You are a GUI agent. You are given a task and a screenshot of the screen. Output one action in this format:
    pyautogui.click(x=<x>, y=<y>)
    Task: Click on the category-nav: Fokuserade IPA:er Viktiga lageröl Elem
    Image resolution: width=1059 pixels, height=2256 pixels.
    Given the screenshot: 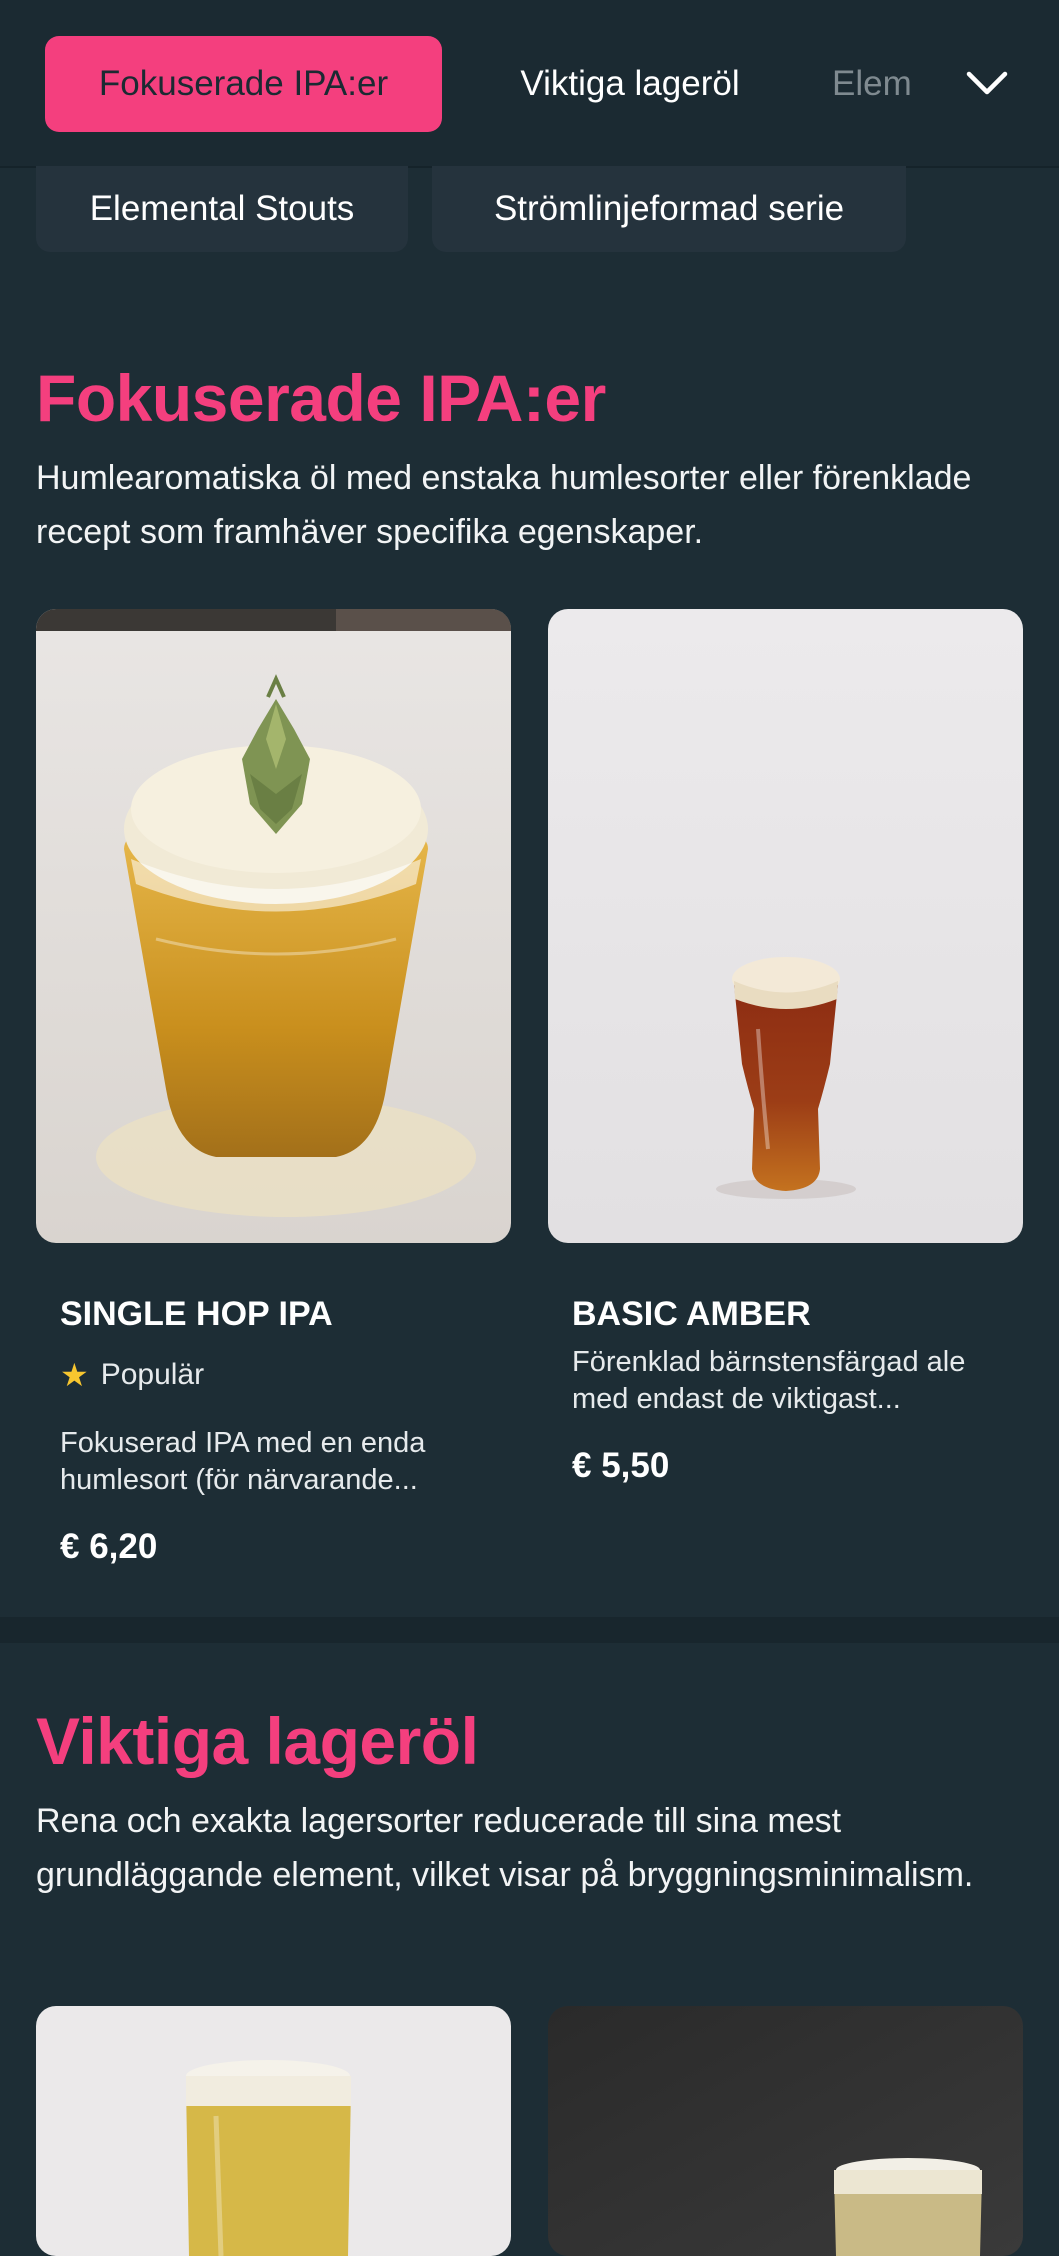 What is the action you would take?
    pyautogui.click(x=529, y=84)
    